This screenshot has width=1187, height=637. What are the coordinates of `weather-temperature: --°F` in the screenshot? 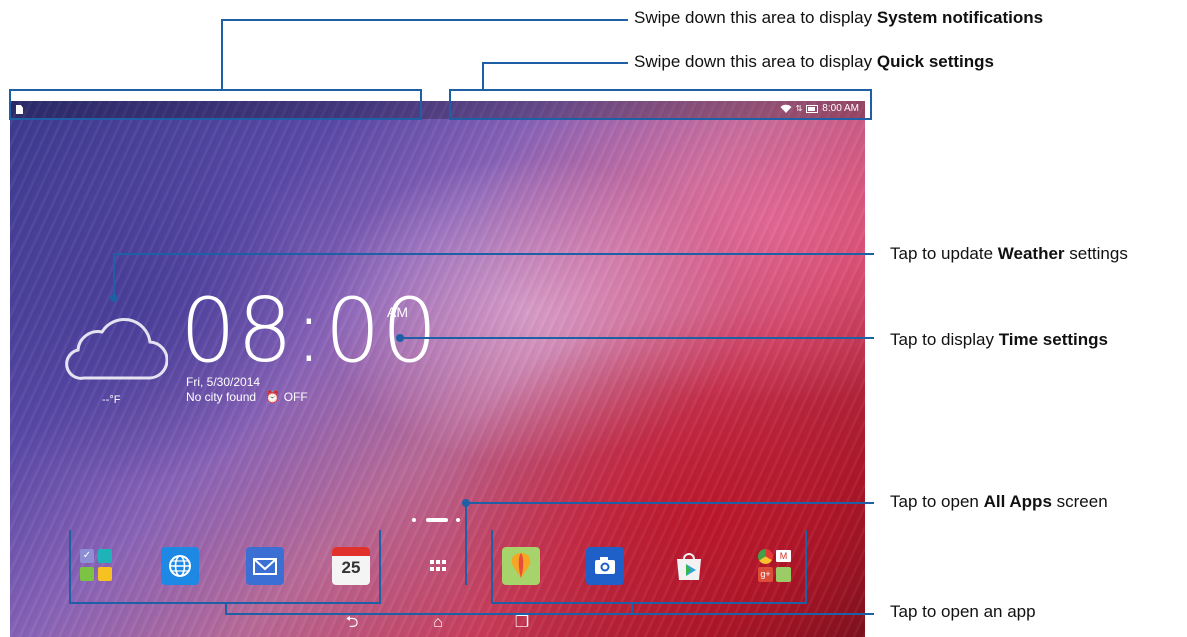 It's located at (111, 400).